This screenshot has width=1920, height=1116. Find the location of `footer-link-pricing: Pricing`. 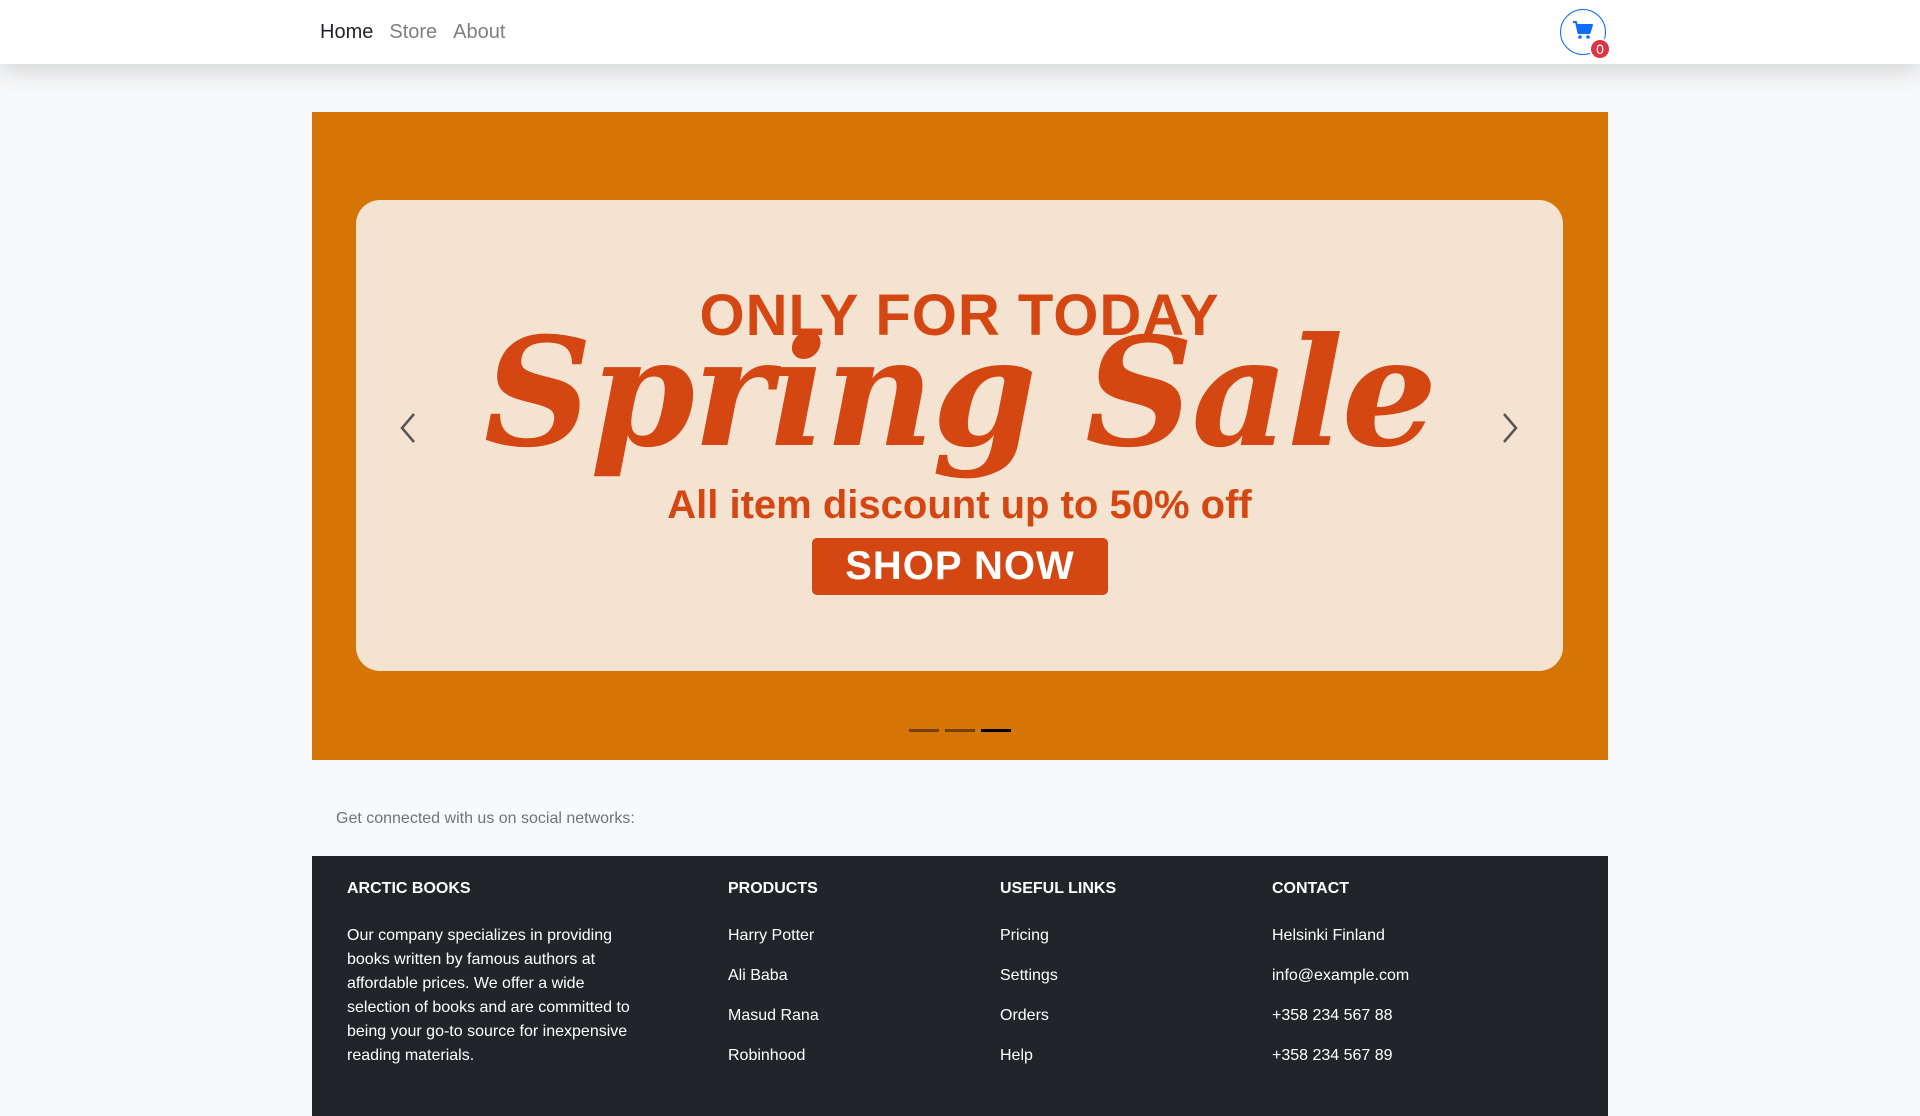

footer-link-pricing: Pricing is located at coordinates (1024, 935).